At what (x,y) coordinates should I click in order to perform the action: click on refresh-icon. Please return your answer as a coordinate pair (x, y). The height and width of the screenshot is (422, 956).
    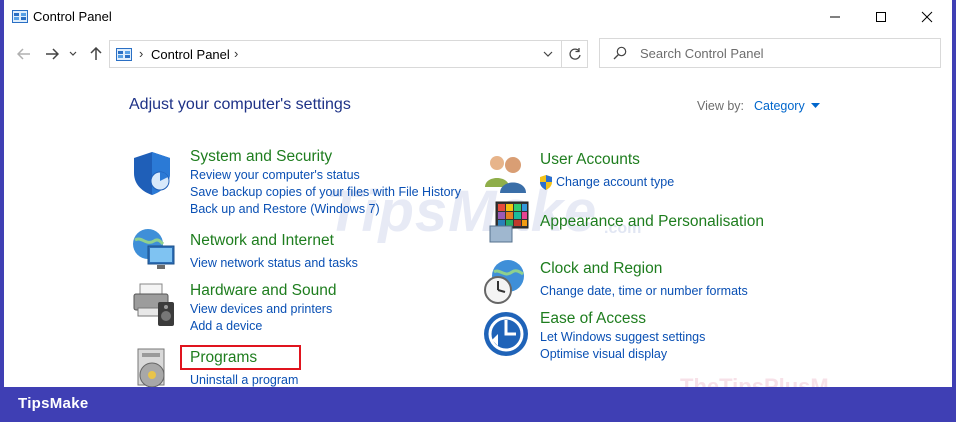
    Looking at the image, I should click on (575, 54).